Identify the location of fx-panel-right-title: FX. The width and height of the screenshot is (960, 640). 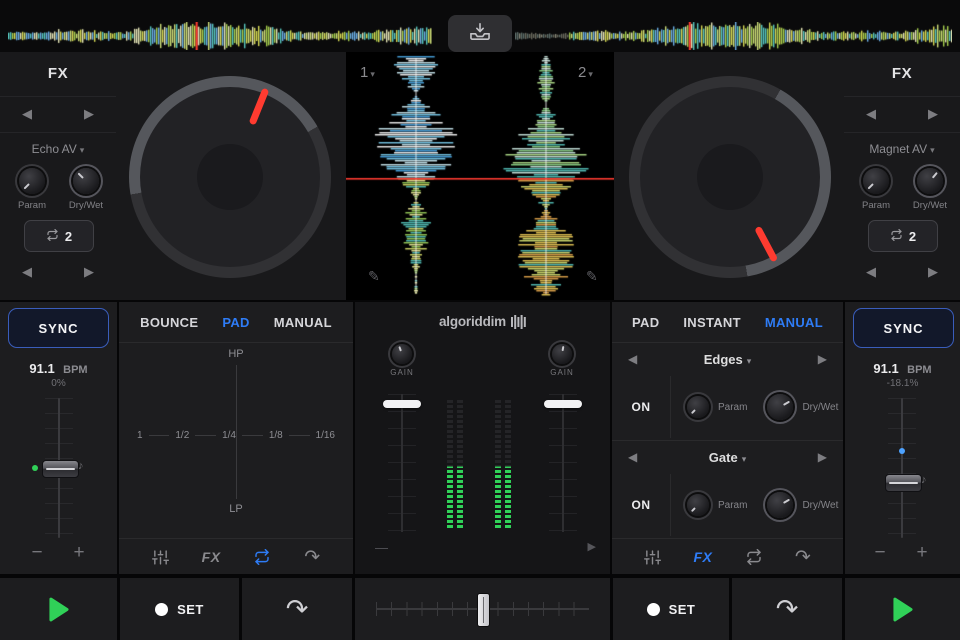
(902, 73).